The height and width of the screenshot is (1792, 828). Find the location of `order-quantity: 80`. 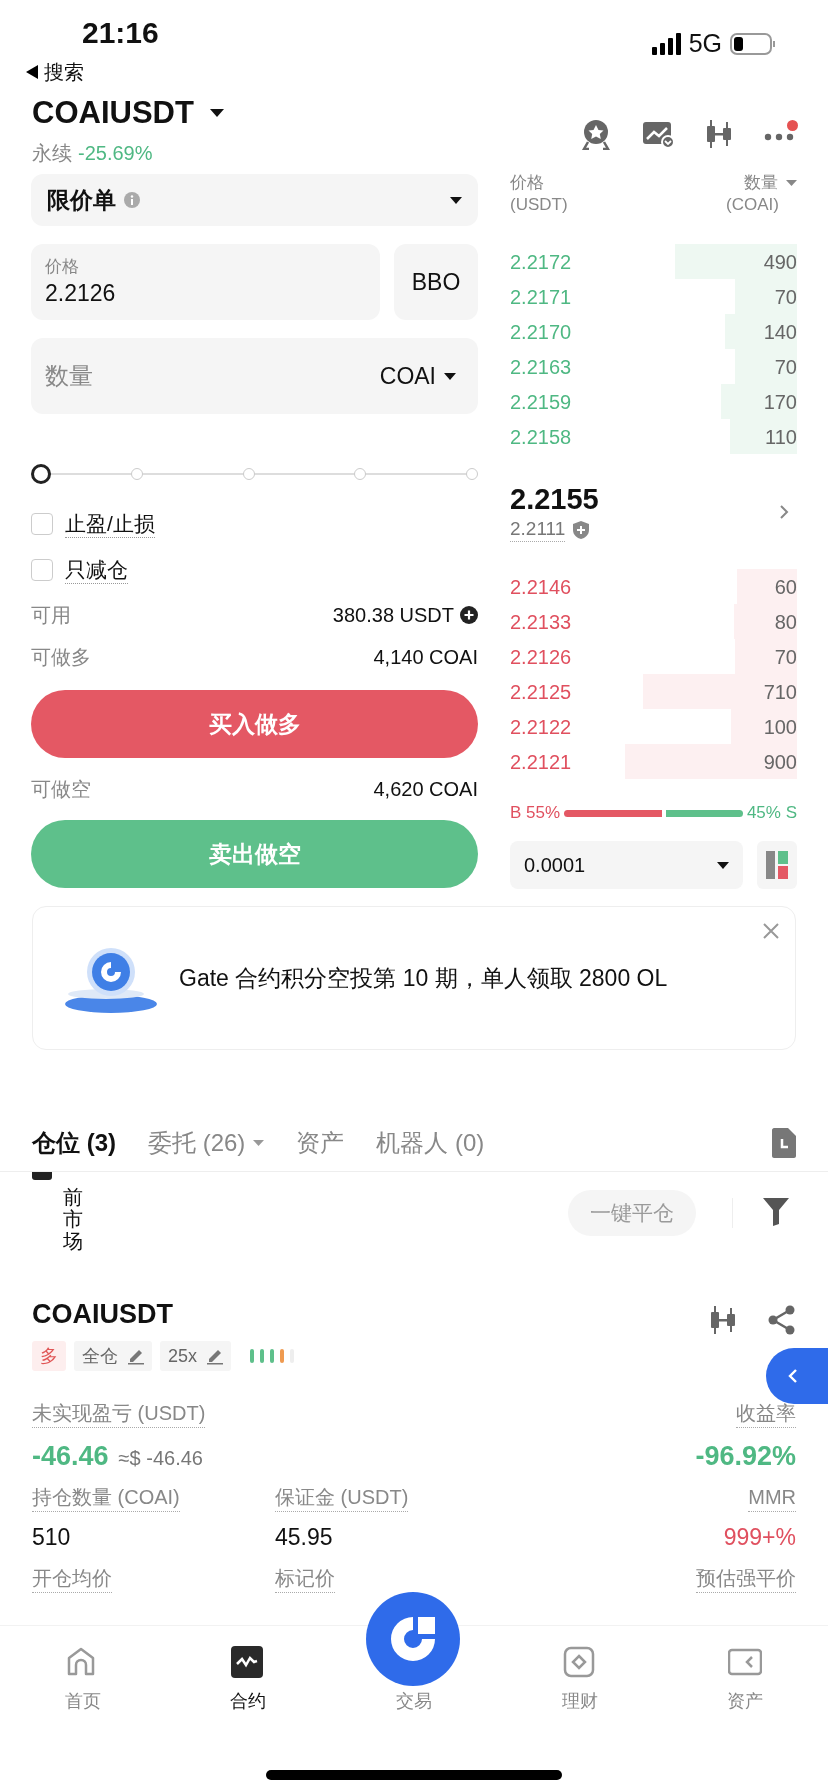

order-quantity: 80 is located at coordinates (785, 622).